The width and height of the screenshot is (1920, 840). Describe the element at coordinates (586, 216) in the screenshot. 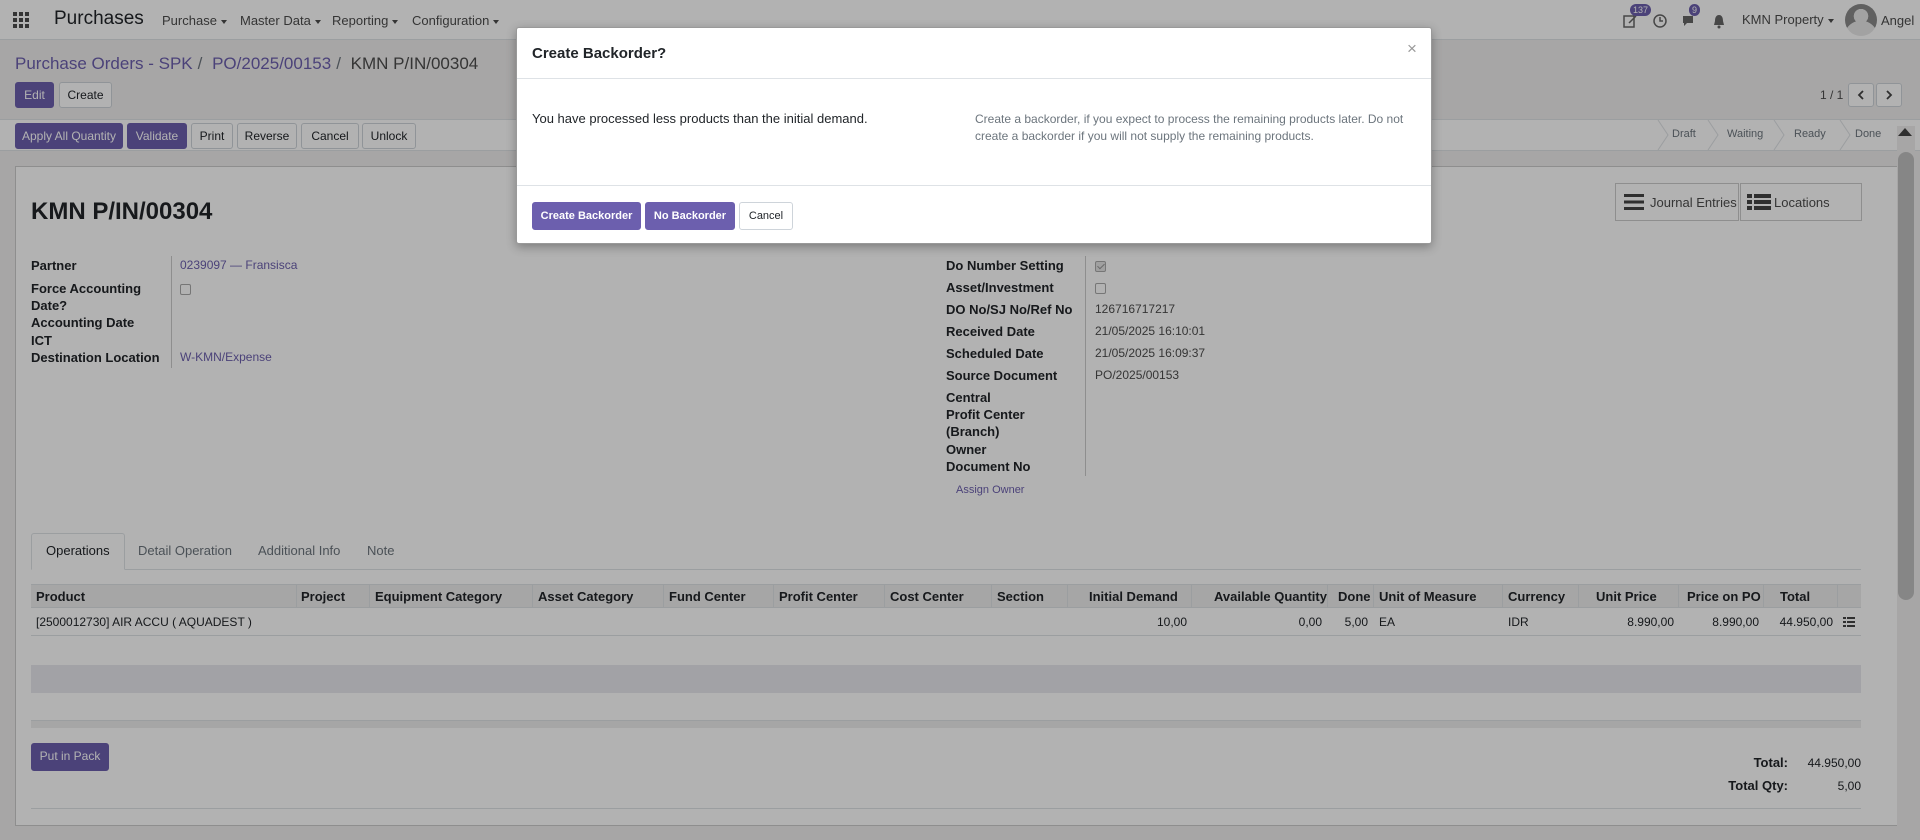

I see `create-backorder-button: Create Backorder` at that location.